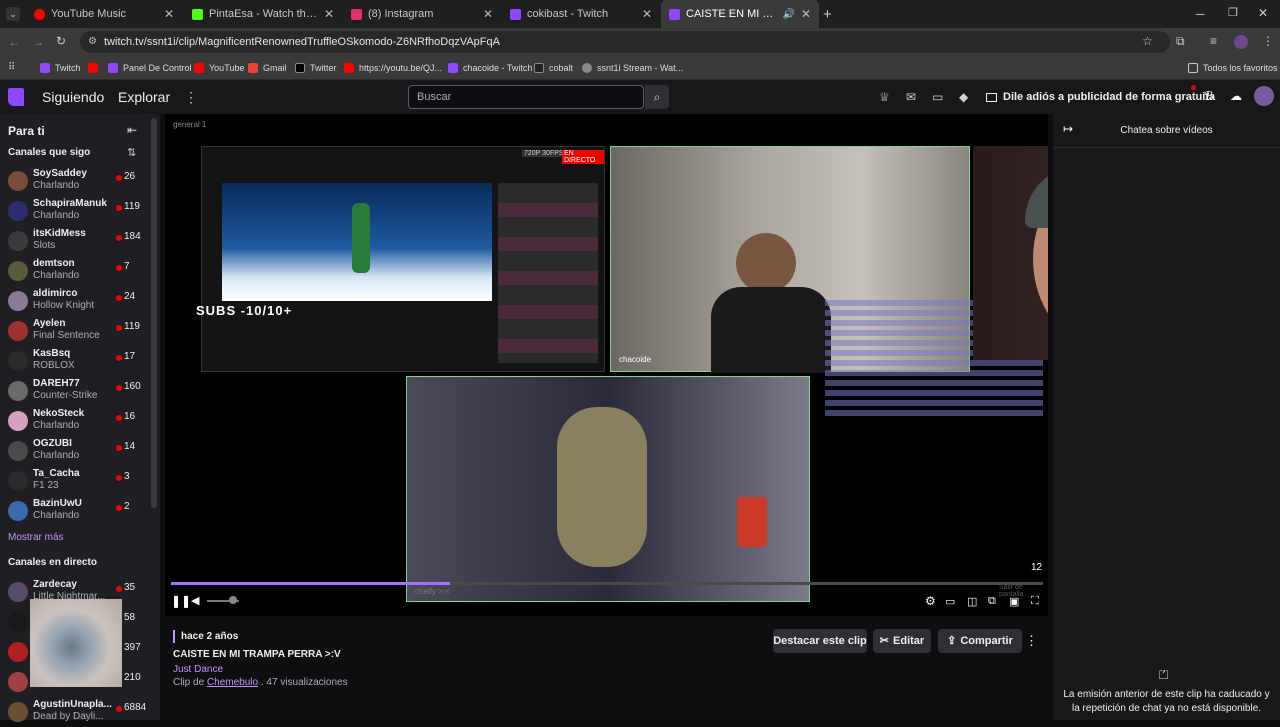 This screenshot has width=1280, height=727. Describe the element at coordinates (181, 601) in the screenshot. I see `pause-icon: ❚❚` at that location.